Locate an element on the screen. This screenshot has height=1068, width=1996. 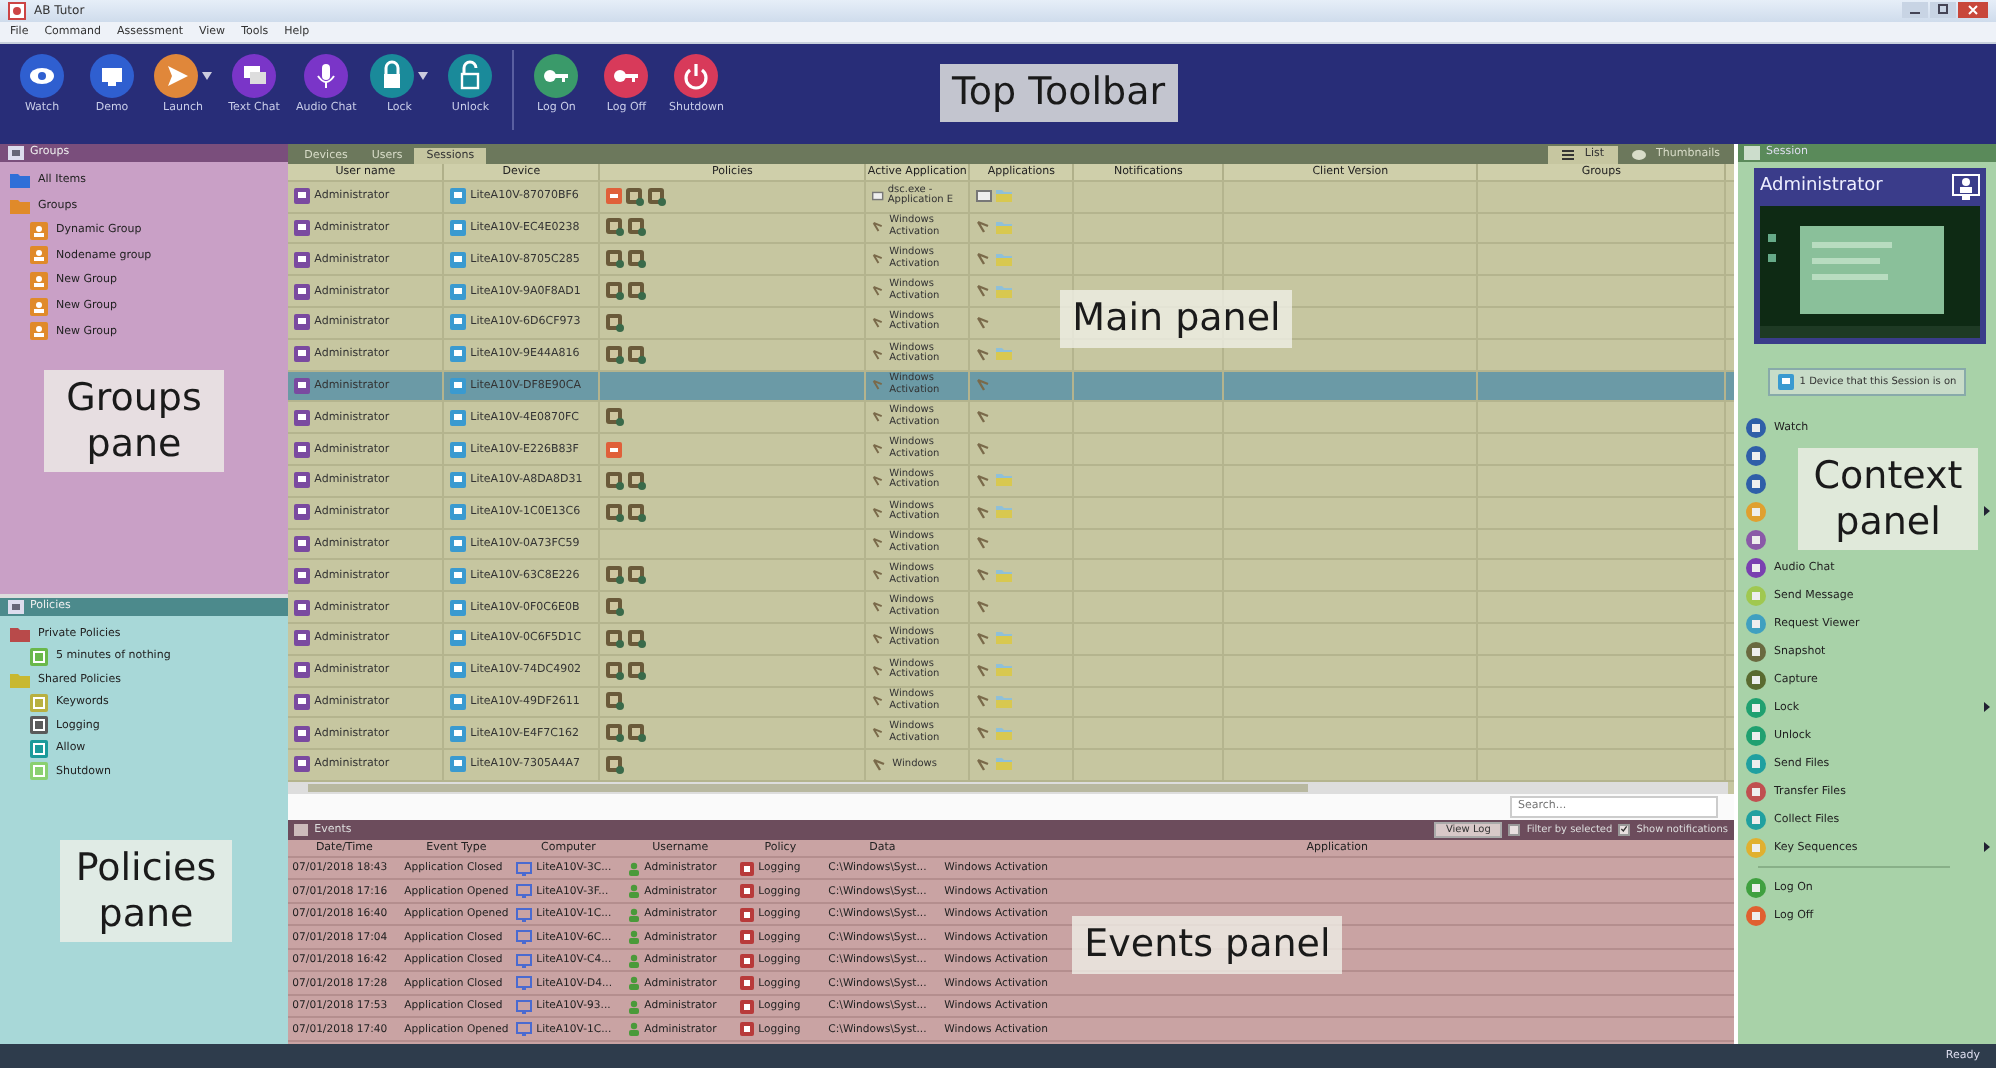
annotation-label: Policies pane is located at coordinates (146, 891).